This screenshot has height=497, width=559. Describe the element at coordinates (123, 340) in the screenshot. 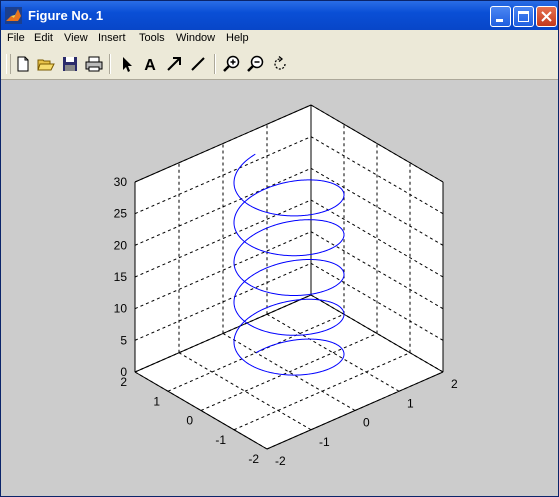

I see `z-tick-label: 5` at that location.